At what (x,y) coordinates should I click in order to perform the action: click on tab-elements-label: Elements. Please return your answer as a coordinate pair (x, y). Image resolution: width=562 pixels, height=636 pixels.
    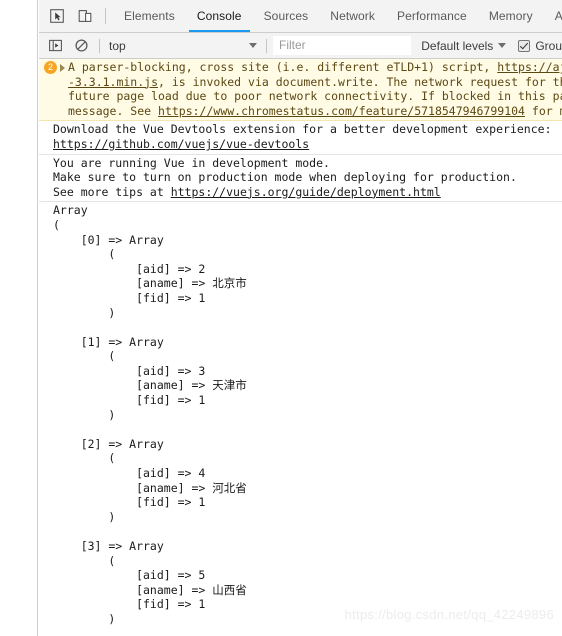
    Looking at the image, I should click on (149, 16).